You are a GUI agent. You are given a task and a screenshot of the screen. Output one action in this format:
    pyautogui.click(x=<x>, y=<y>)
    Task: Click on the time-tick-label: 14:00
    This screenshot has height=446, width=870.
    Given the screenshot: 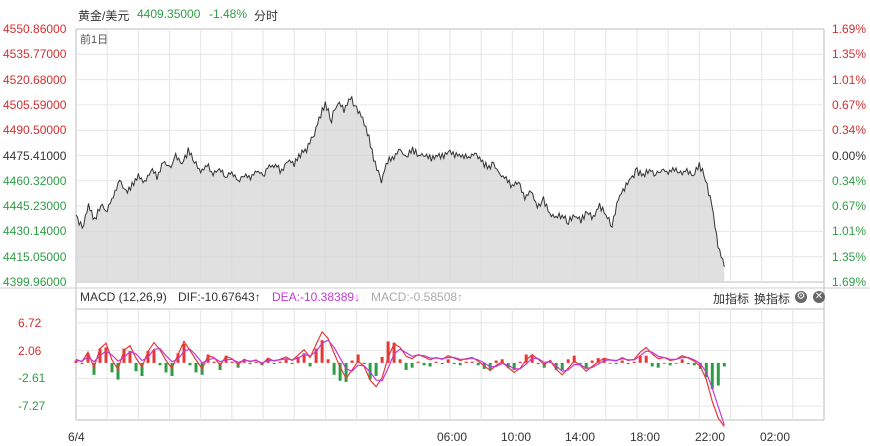 What is the action you would take?
    pyautogui.click(x=580, y=437)
    